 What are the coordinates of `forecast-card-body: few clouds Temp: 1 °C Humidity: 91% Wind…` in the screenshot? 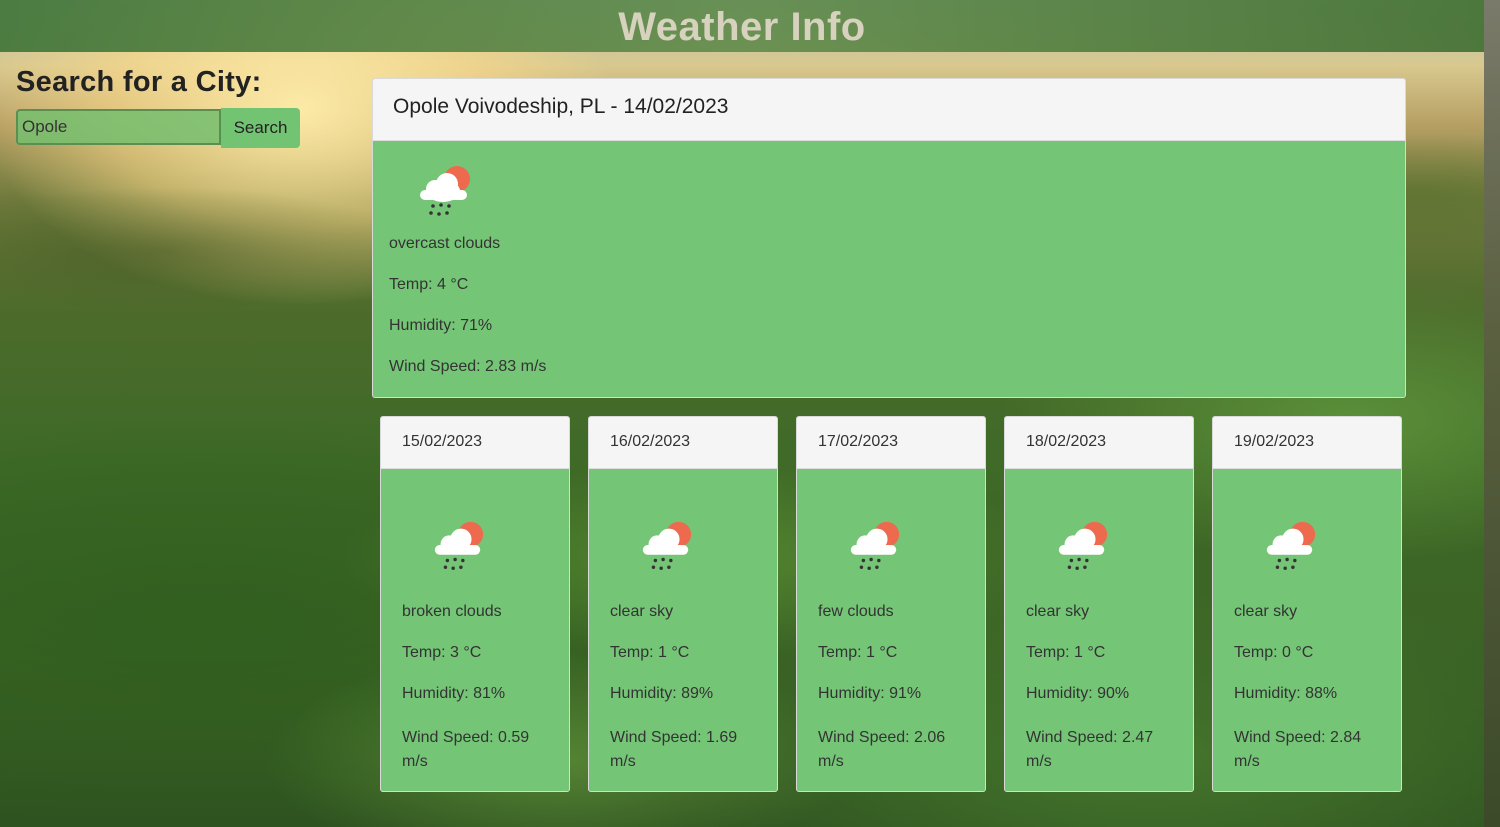 It's located at (891, 621).